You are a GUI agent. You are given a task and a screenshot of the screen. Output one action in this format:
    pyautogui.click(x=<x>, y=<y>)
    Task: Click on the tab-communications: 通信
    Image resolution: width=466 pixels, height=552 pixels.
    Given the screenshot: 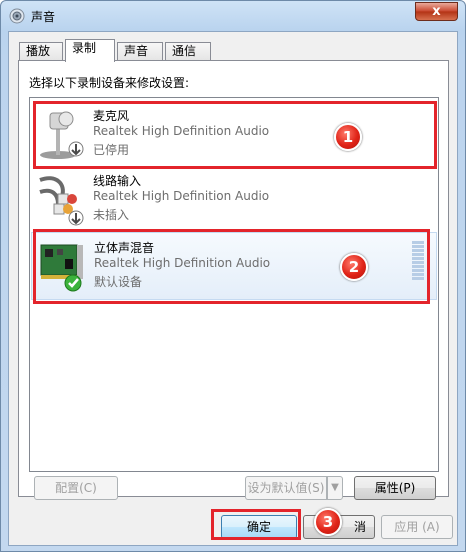 What is the action you would take?
    pyautogui.click(x=188, y=51)
    